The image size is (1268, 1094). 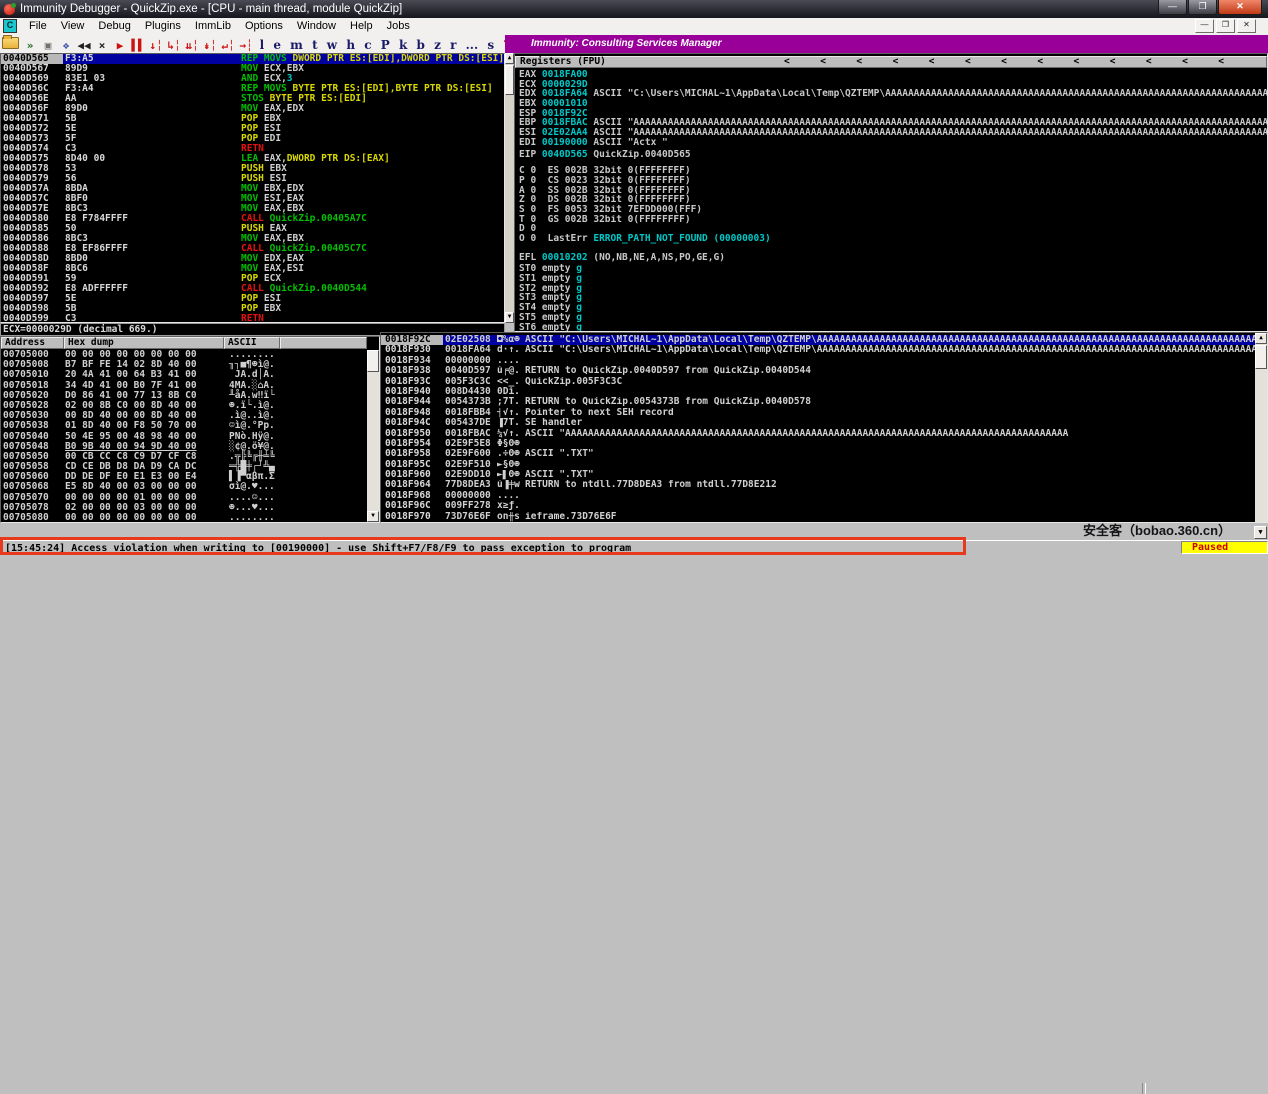 What do you see at coordinates (891, 220) in the screenshot?
I see `register-row: T 0 GS 002B 32bit 0(FFFFFFFF)` at bounding box center [891, 220].